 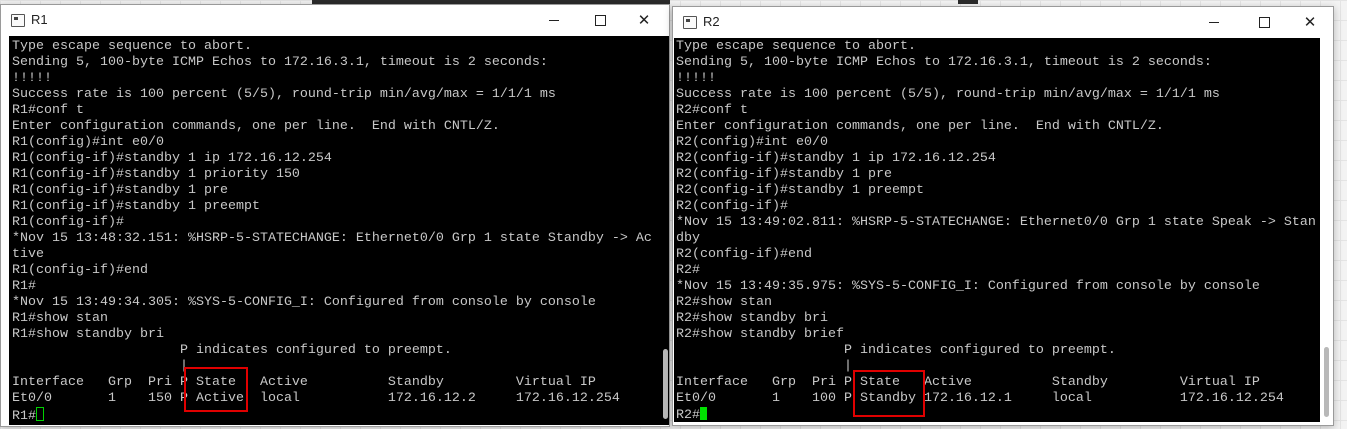 I want to click on terminal-line: R2(config-if)#, so click(x=732, y=206).